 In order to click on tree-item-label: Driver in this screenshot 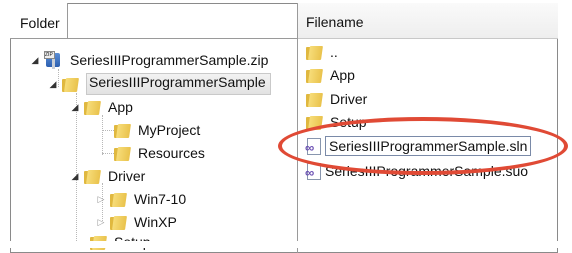, I will do `click(127, 176)`.